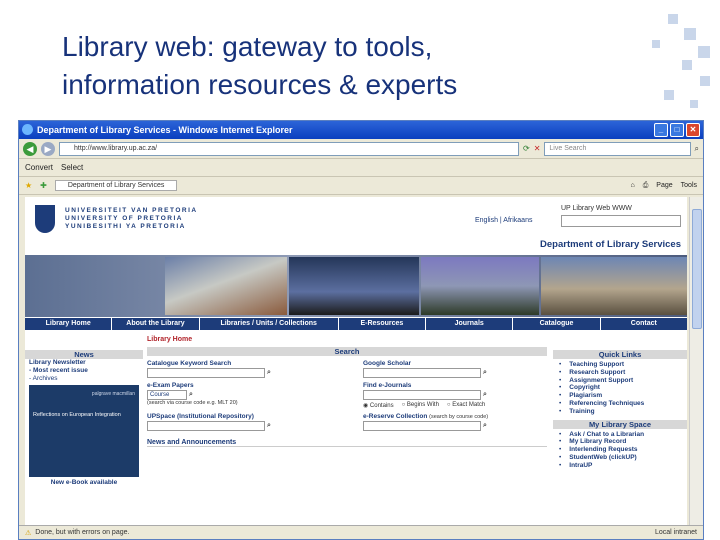  Describe the element at coordinates (347, 339) in the screenshot. I see `breadcrumb: Library Home` at that location.